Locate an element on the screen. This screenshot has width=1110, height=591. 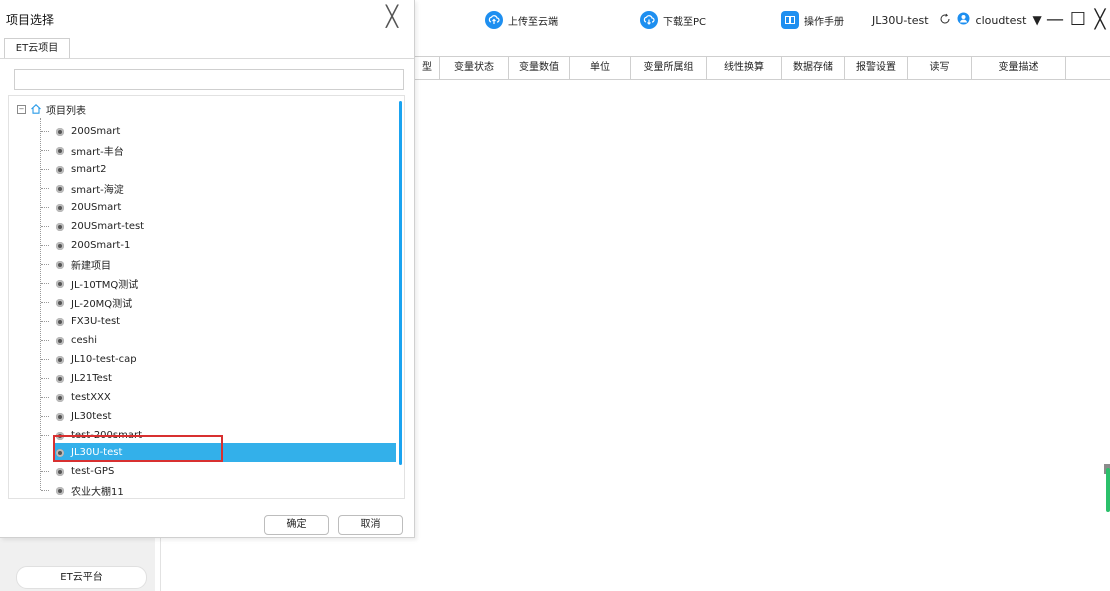
list-item: 200Smart-1 is located at coordinates (218, 245).